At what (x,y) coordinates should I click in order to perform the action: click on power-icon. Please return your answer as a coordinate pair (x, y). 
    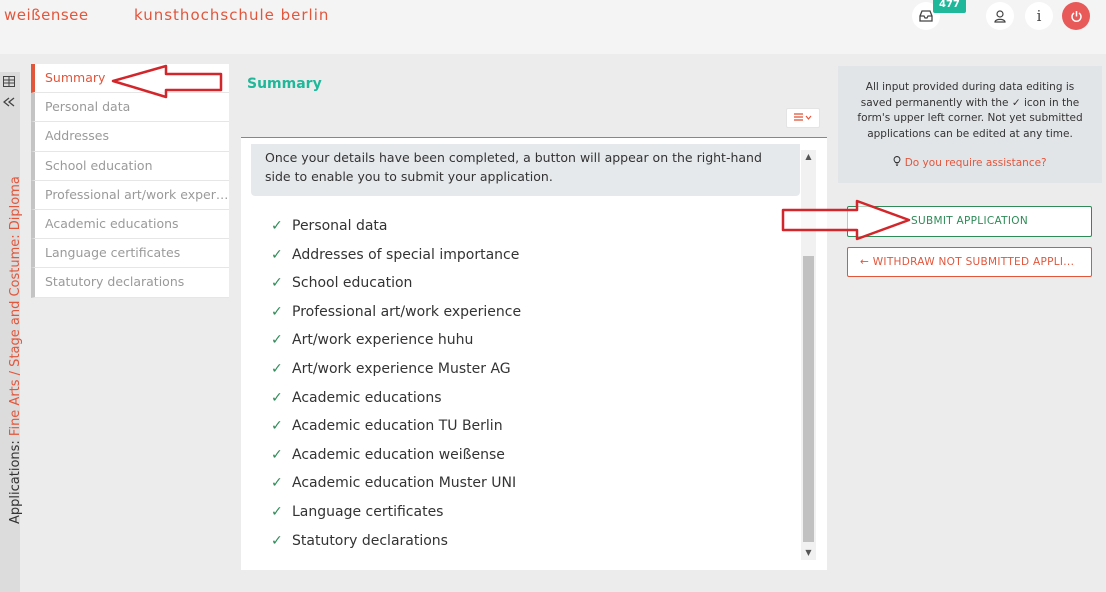
    Looking at the image, I should click on (1076, 16).